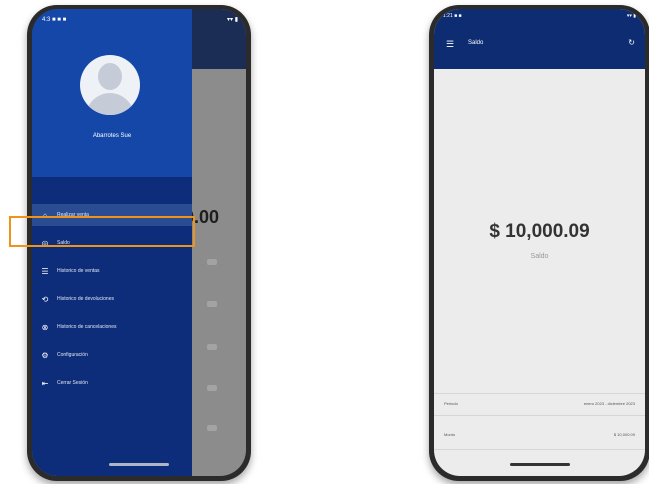 The width and height of the screenshot is (649, 484). Describe the element at coordinates (78, 271) in the screenshot. I see `menu-item-label: Historico de ventas` at that location.